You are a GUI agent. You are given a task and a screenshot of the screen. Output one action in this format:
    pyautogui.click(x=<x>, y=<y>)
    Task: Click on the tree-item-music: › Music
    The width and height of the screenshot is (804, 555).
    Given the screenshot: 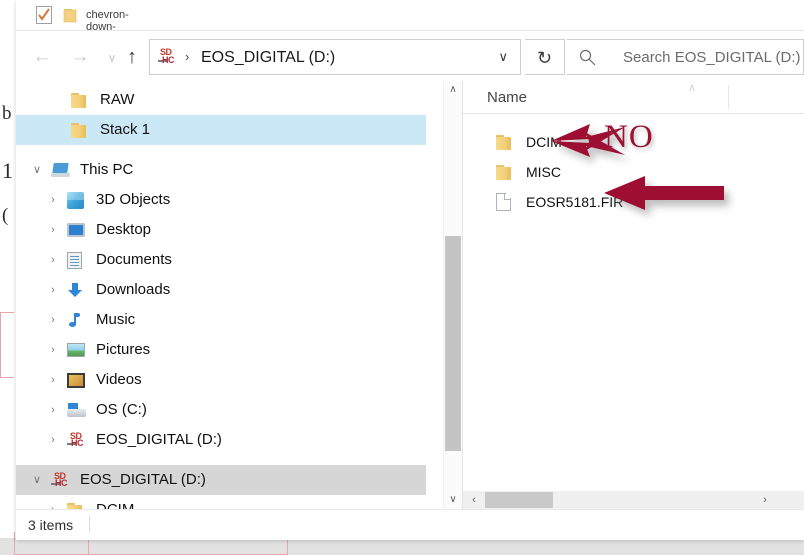 What is the action you would take?
    pyautogui.click(x=221, y=320)
    